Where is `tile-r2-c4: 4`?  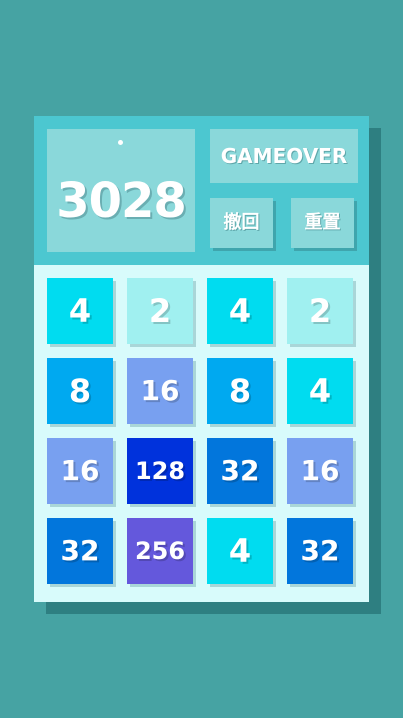 tile-r2-c4: 4 is located at coordinates (320, 391).